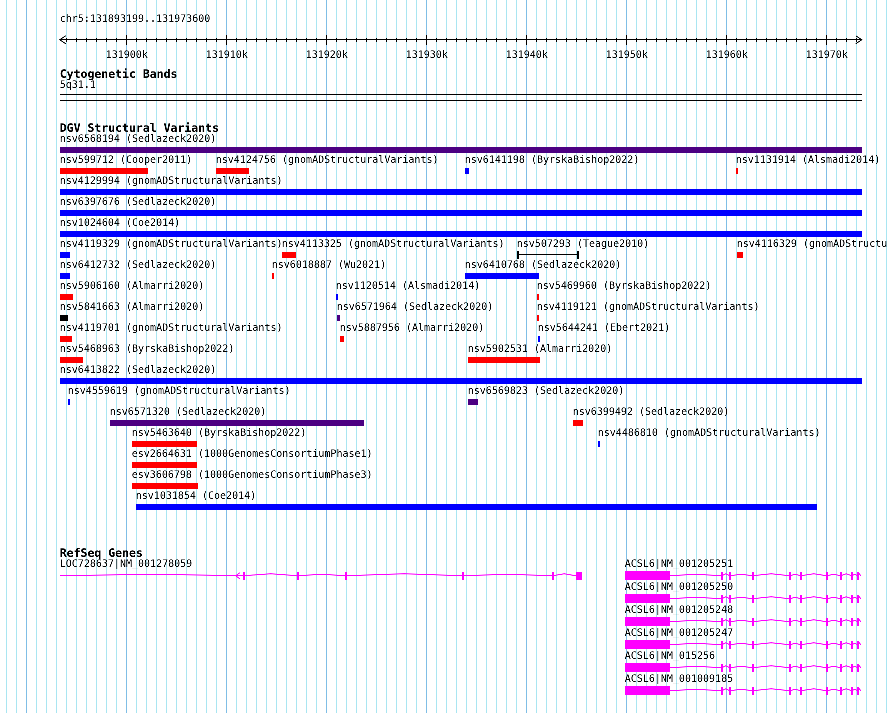 The height and width of the screenshot is (713, 890). Describe the element at coordinates (808, 161) in the screenshot. I see `variant-label: nsv1131914 (Alsmadi2014)` at that location.